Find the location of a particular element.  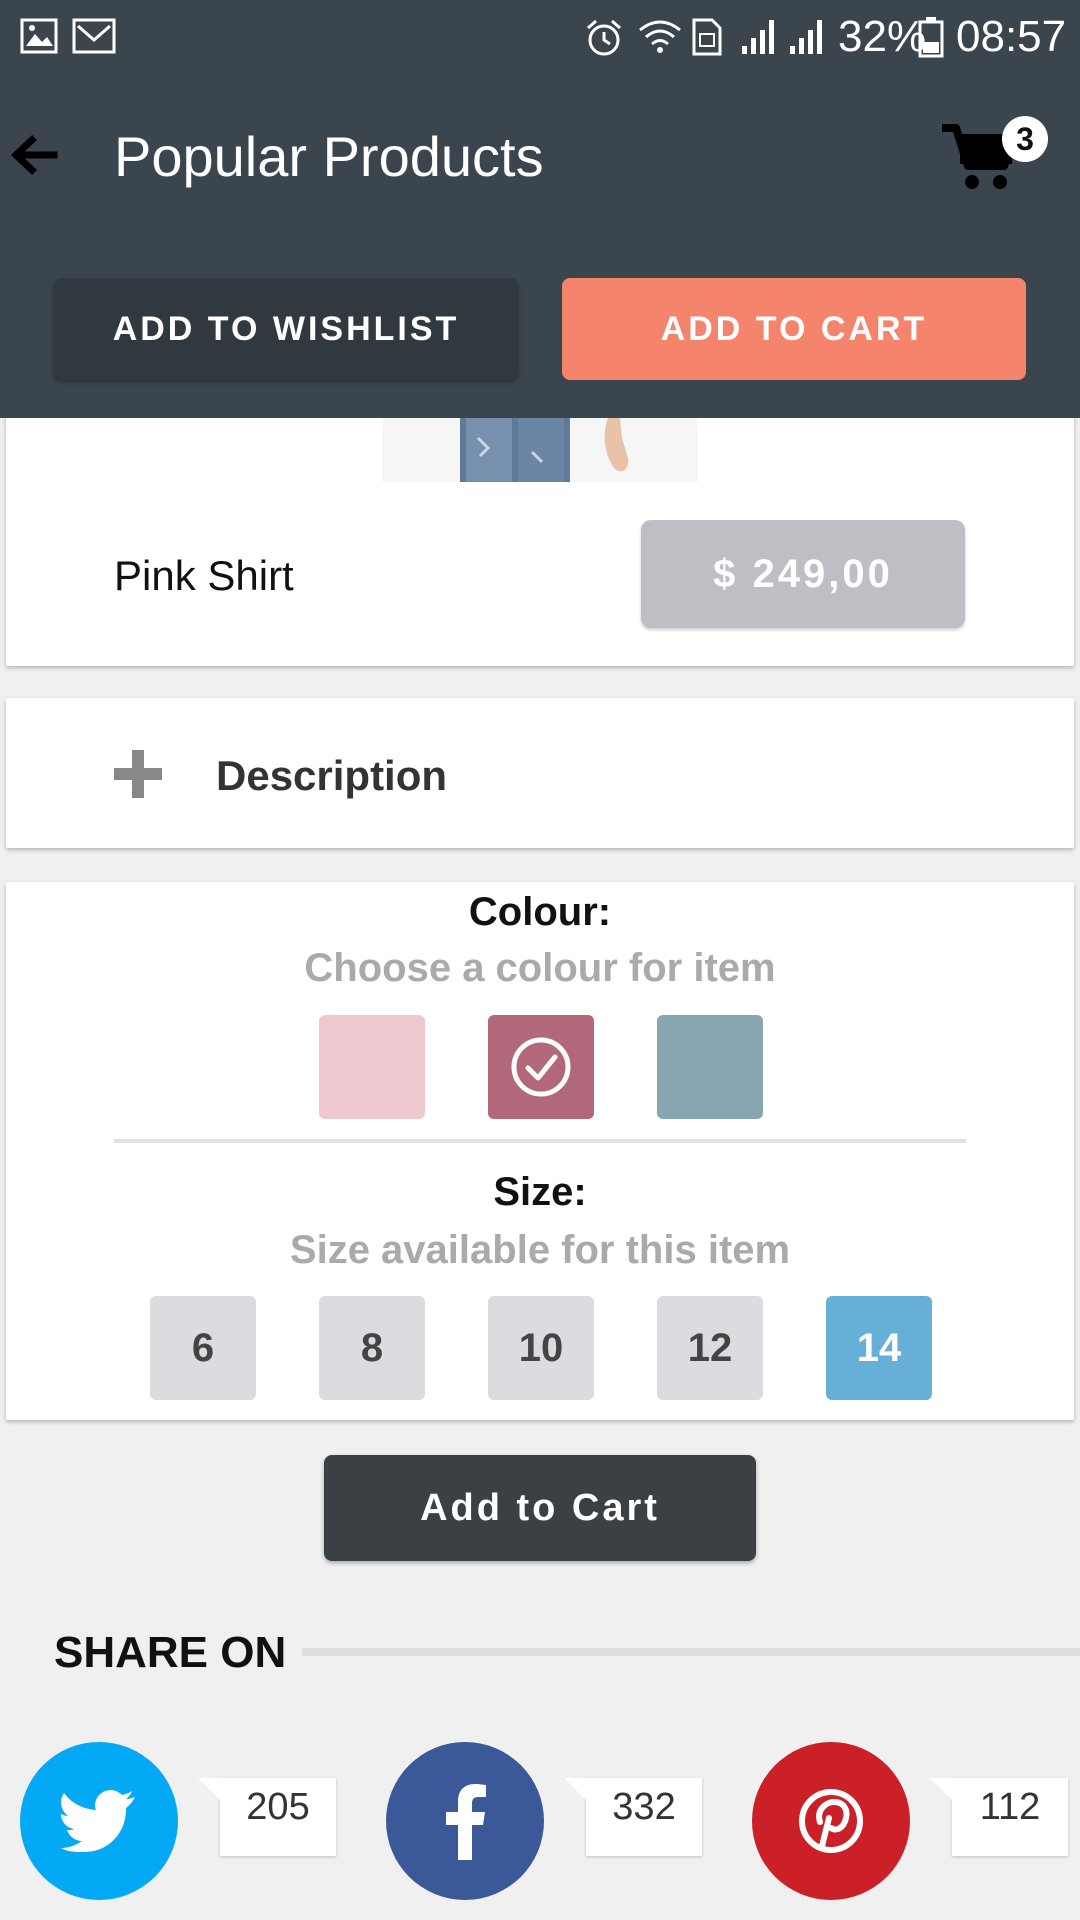

price-button: $ 249,00 is located at coordinates (803, 574).